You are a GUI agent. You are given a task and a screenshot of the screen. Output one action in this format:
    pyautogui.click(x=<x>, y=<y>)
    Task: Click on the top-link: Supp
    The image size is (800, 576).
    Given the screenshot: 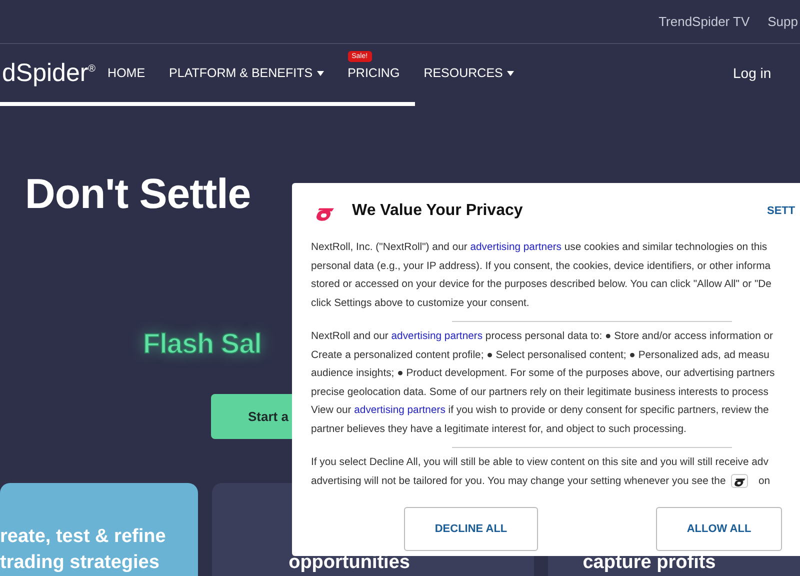 What is the action you would take?
    pyautogui.click(x=783, y=21)
    